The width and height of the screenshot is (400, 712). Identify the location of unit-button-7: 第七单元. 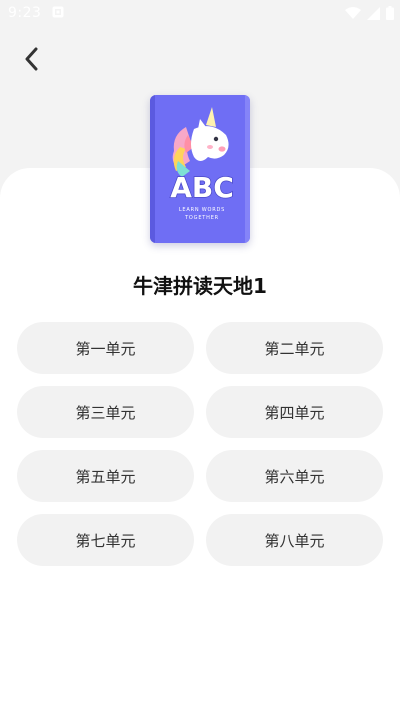
(105, 540).